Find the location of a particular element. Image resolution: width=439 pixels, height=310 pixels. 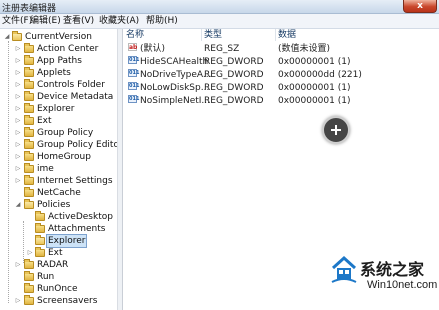

value-row-default: ab (默认) REG_SZ (数值未设置) is located at coordinates (281, 49).